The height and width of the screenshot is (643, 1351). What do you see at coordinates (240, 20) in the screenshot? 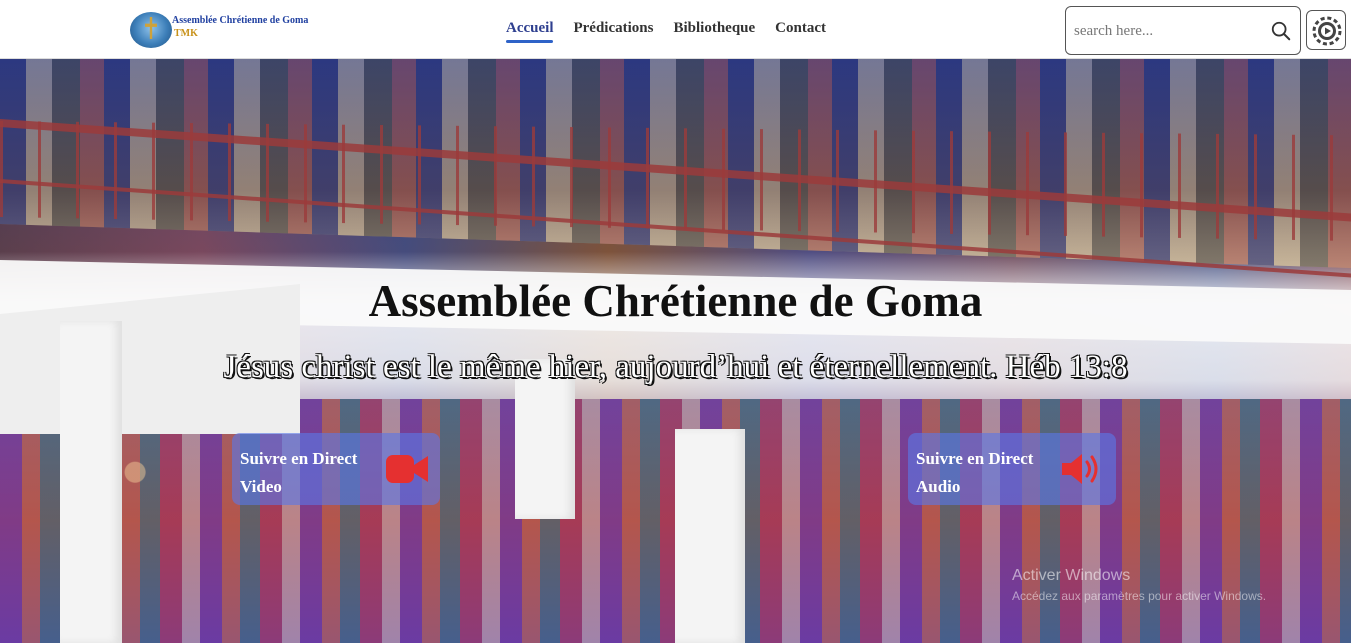
I see `logo-title: Assemblée Chrétienne de Goma` at bounding box center [240, 20].